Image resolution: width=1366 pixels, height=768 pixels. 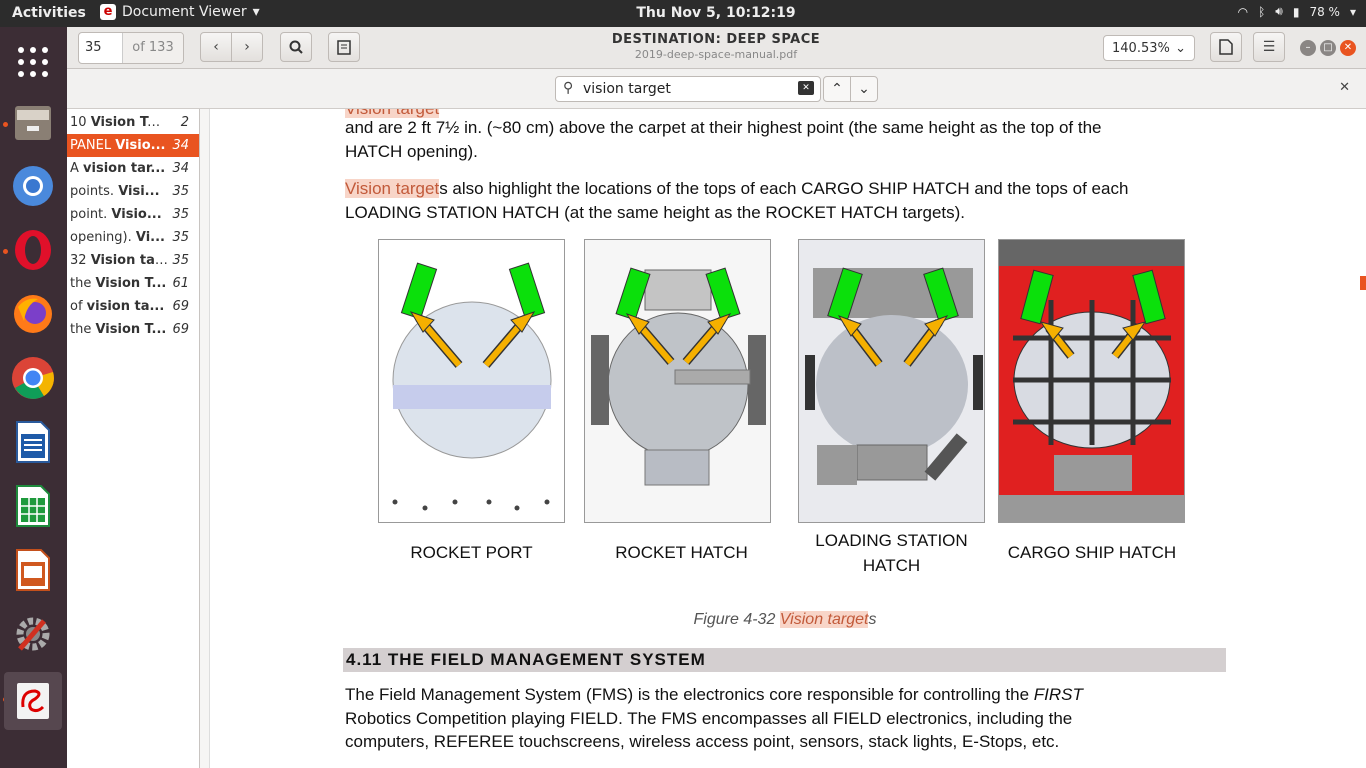 I want to click on caption-rocket-port: ROCKET PORT, so click(x=471, y=552).